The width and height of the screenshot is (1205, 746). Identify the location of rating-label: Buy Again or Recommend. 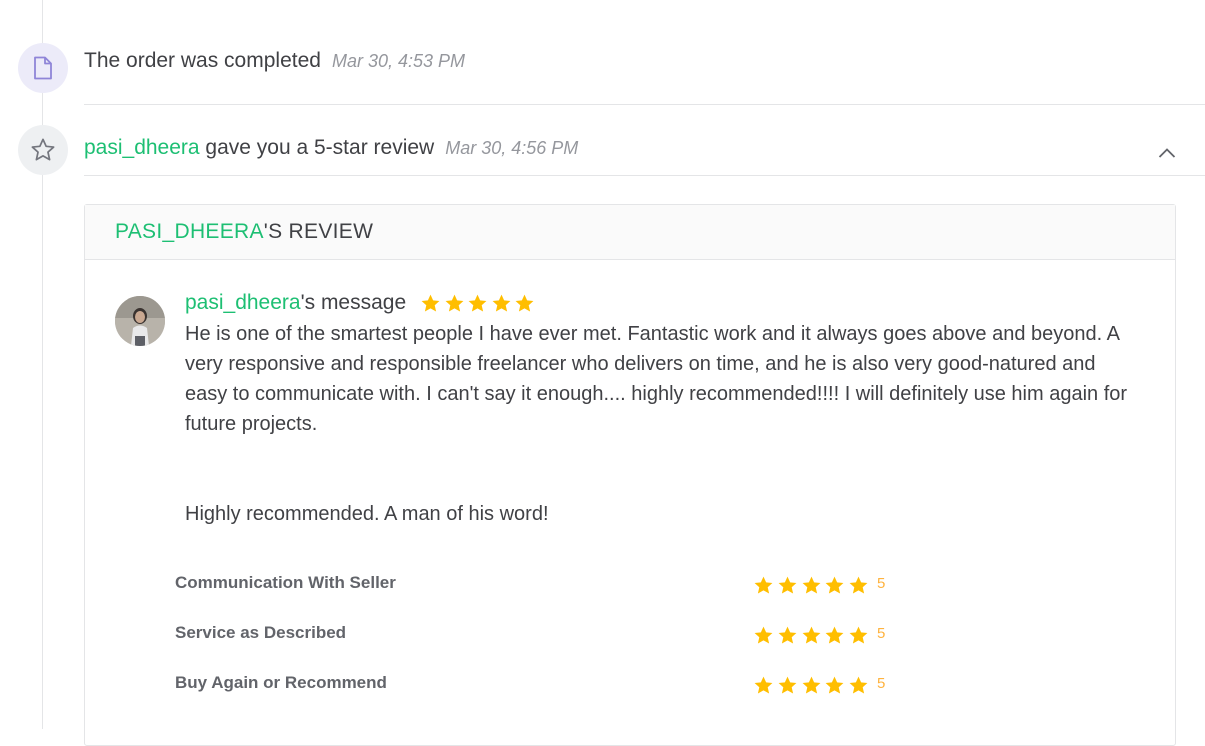
(281, 682).